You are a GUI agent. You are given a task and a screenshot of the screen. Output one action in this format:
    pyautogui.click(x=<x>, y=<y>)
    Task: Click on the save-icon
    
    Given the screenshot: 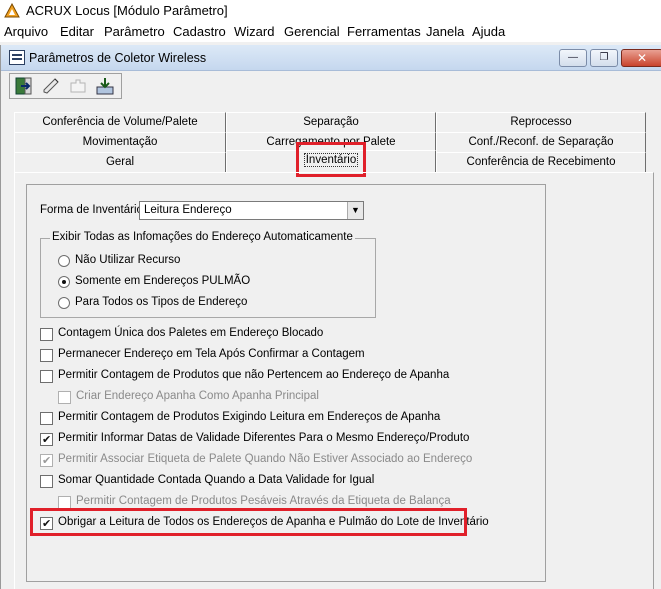 What is the action you would take?
    pyautogui.click(x=105, y=86)
    